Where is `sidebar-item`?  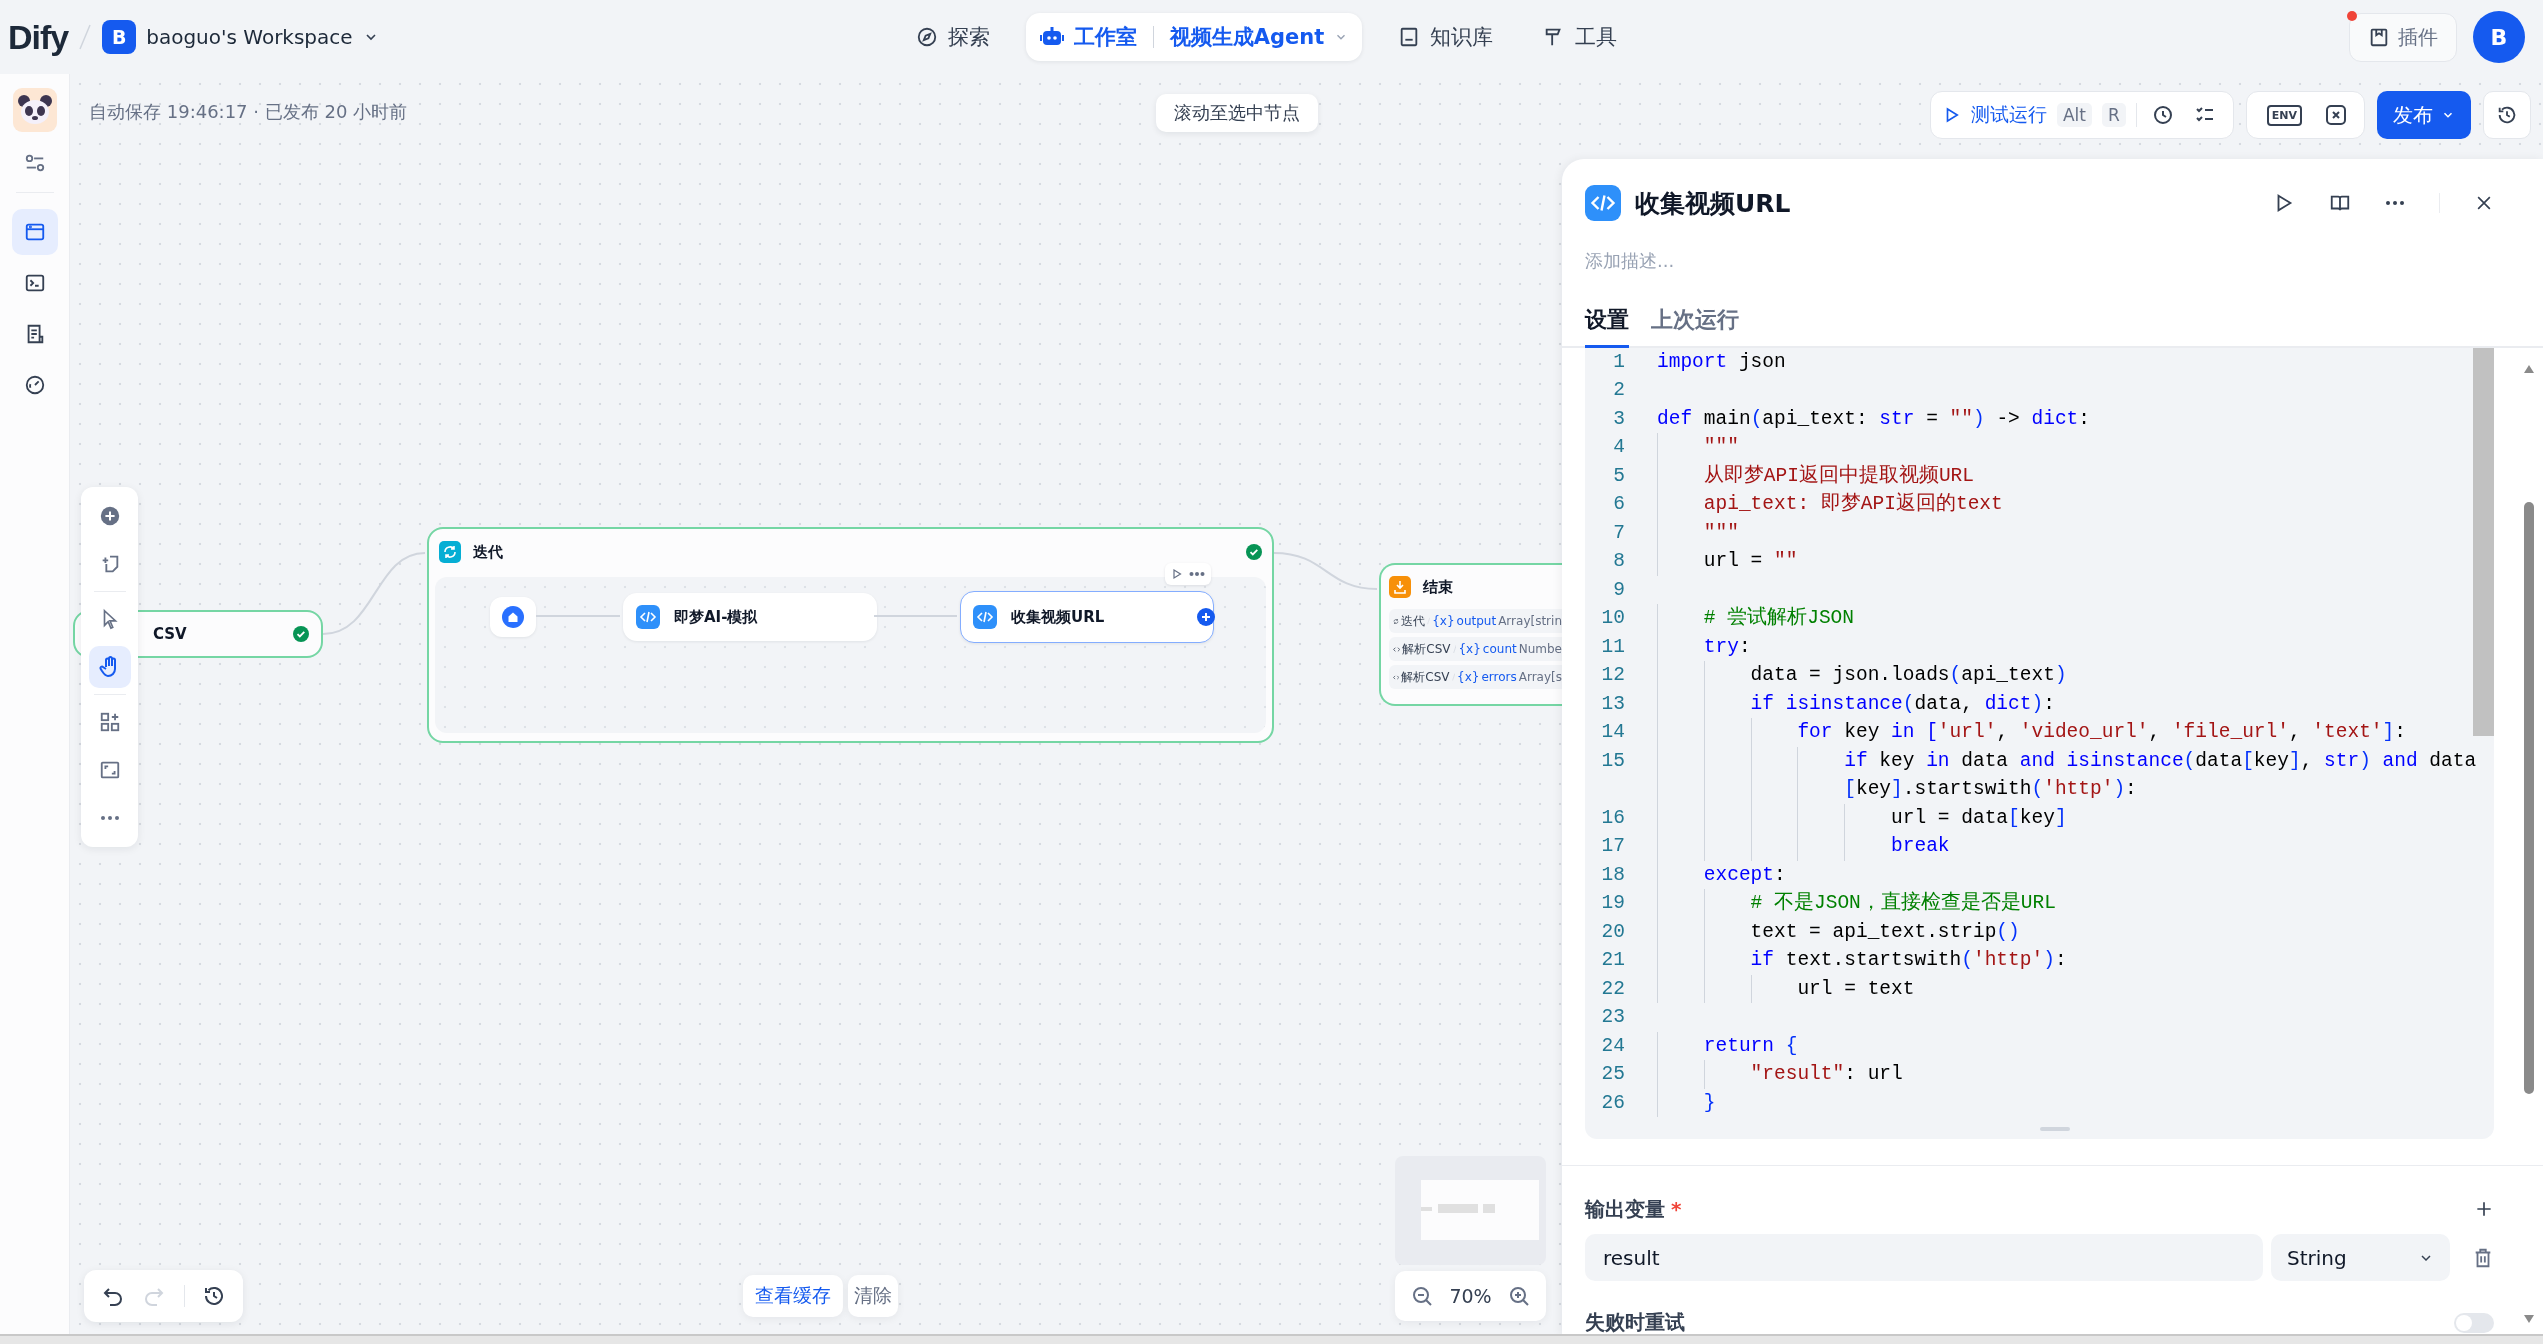 sidebar-item is located at coordinates (34, 232).